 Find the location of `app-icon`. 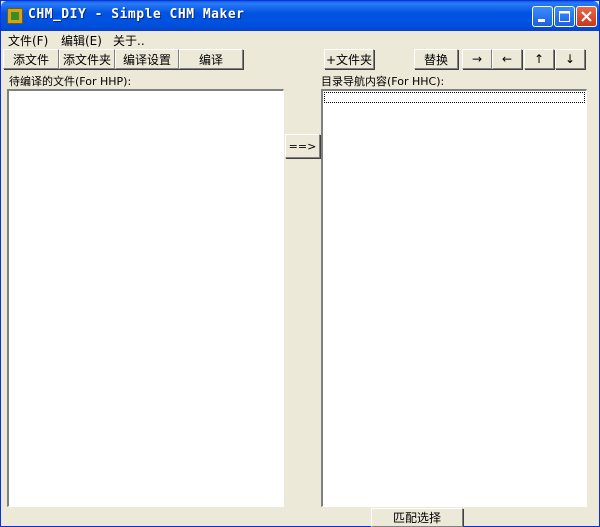

app-icon is located at coordinates (15, 16).